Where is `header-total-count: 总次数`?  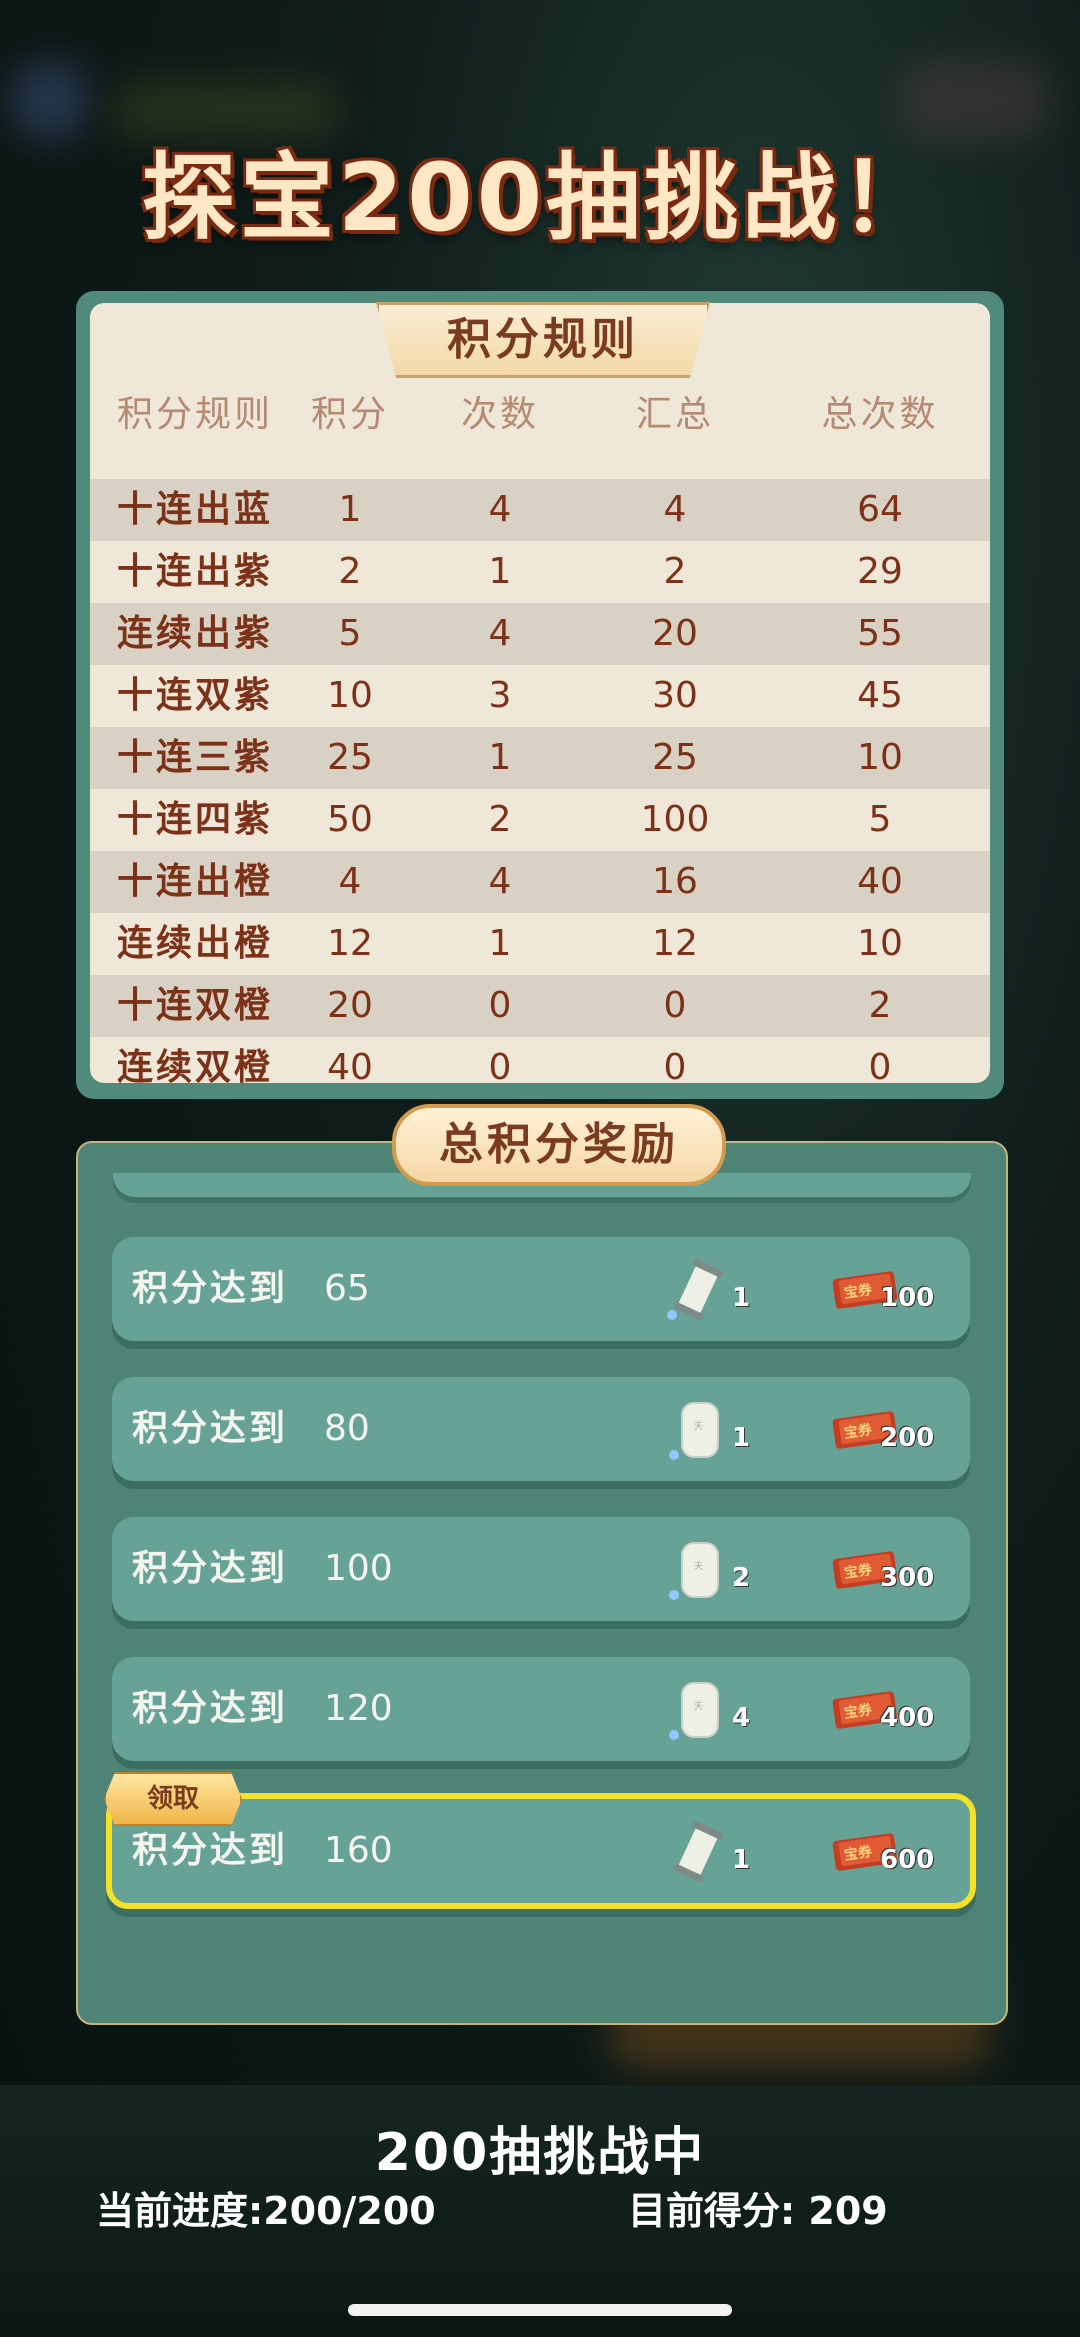 header-total-count: 总次数 is located at coordinates (880, 414).